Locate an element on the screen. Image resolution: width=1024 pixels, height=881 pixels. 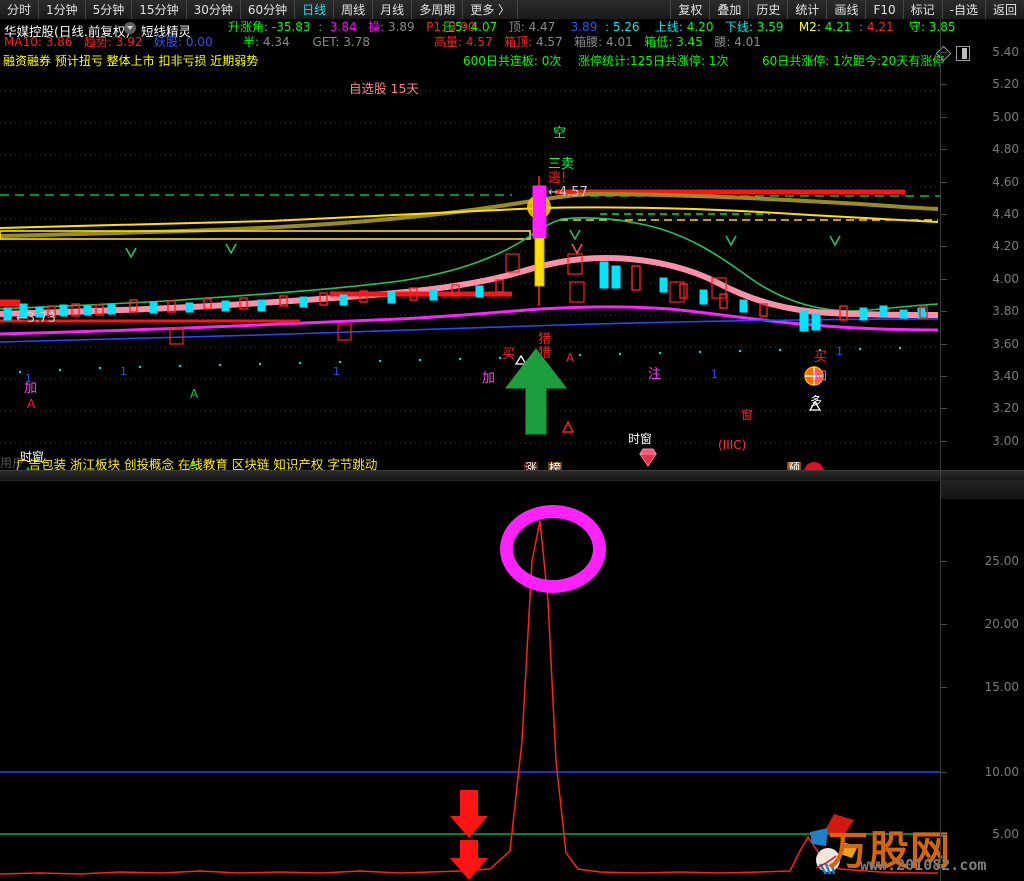
price-axis-tick: 3.00 is located at coordinates (1005, 440).